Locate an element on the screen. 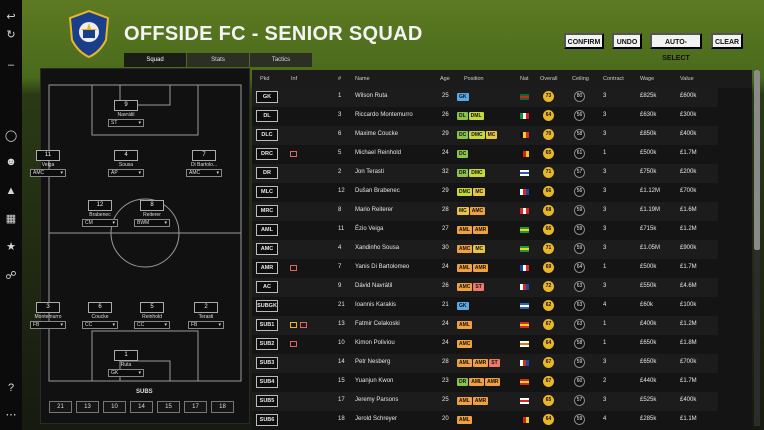 Image resolution: width=764 pixels, height=430 pixels. pkd-slot: SUB5 is located at coordinates (267, 401).